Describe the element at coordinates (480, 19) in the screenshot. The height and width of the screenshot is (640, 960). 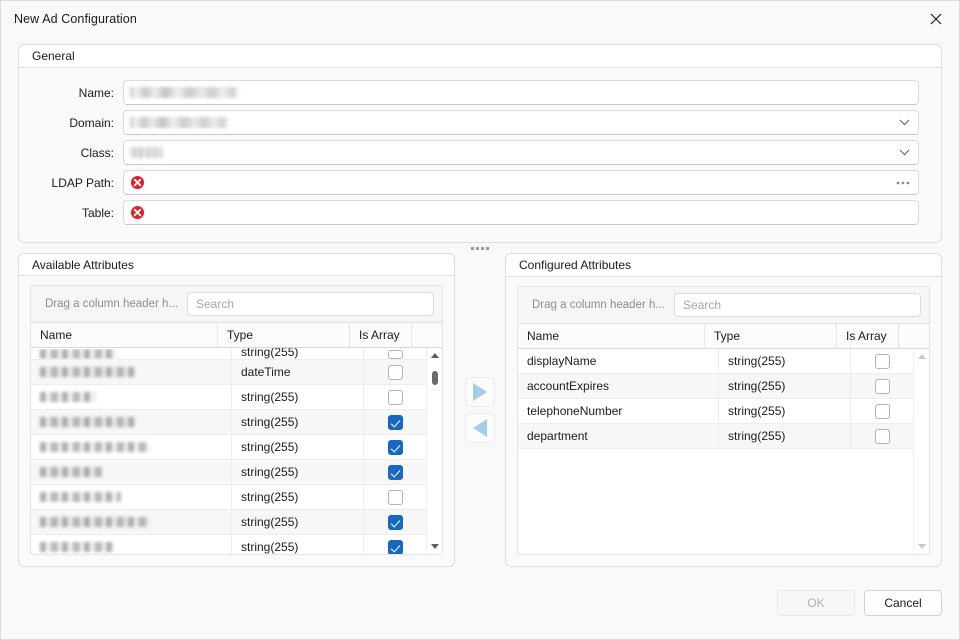
I see `title-bar: New Ad Configuration` at that location.